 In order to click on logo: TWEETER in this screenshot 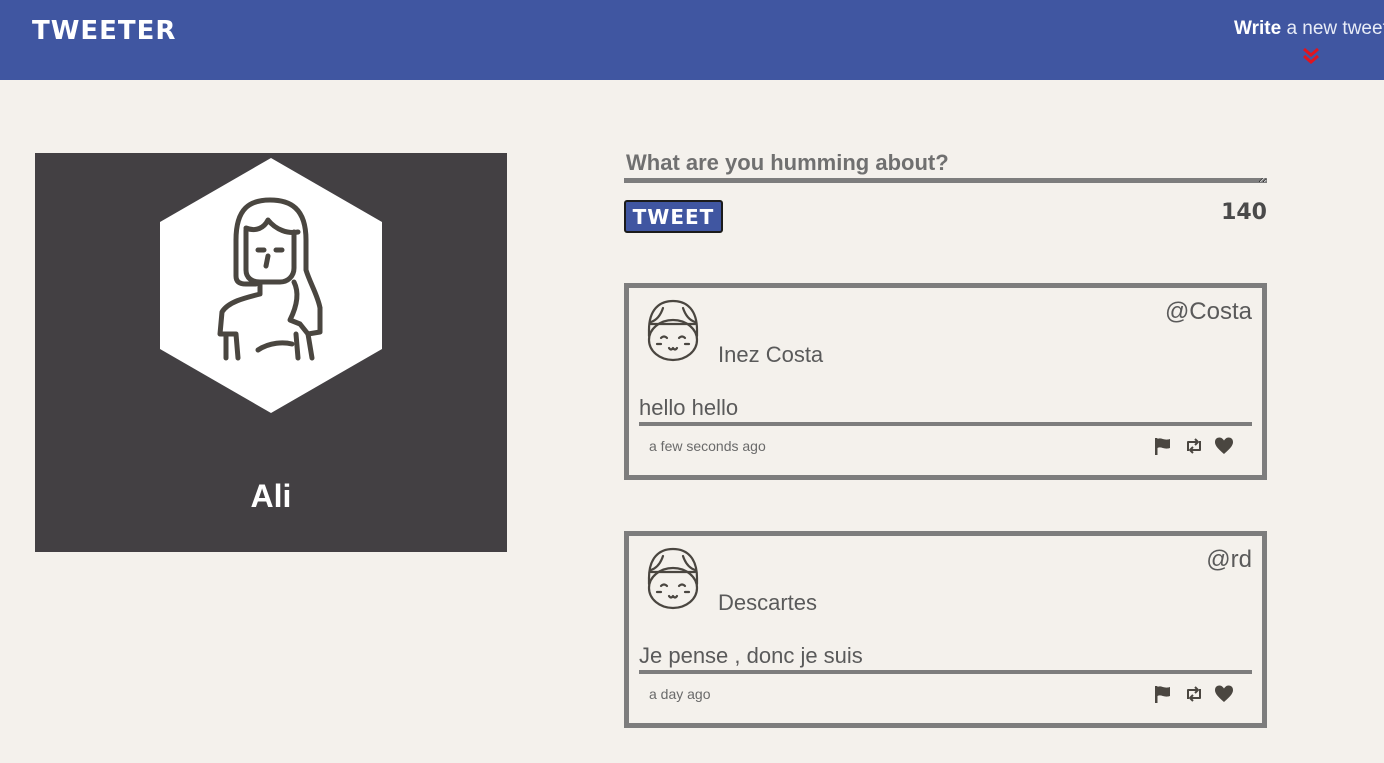, I will do `click(104, 31)`.